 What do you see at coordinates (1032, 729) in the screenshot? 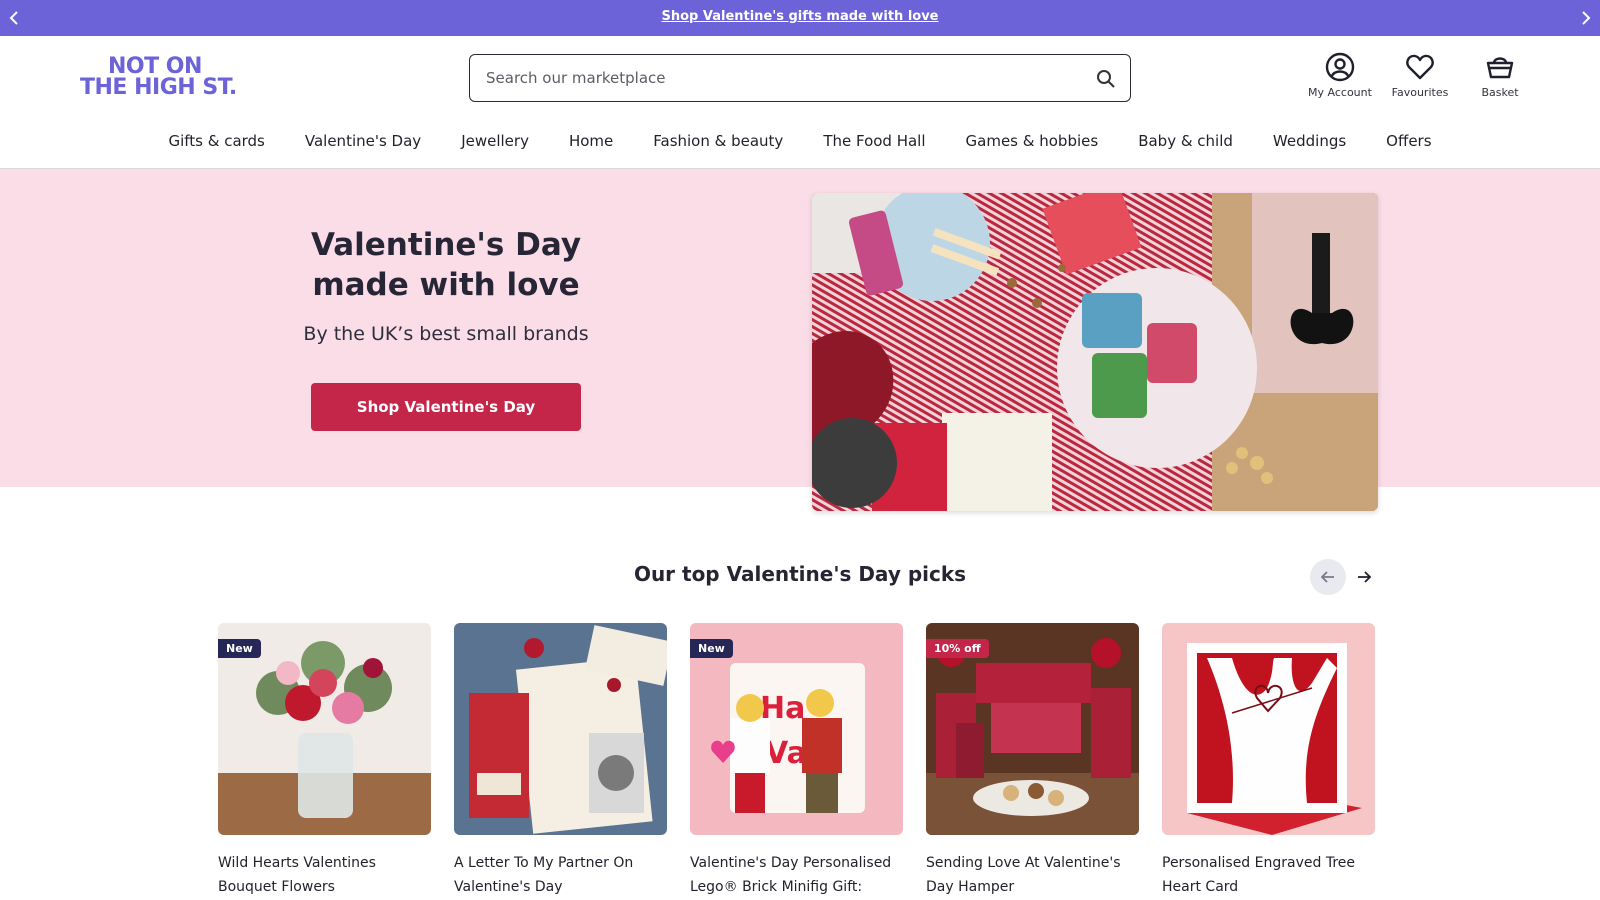
I see `product-image: 10% off` at bounding box center [1032, 729].